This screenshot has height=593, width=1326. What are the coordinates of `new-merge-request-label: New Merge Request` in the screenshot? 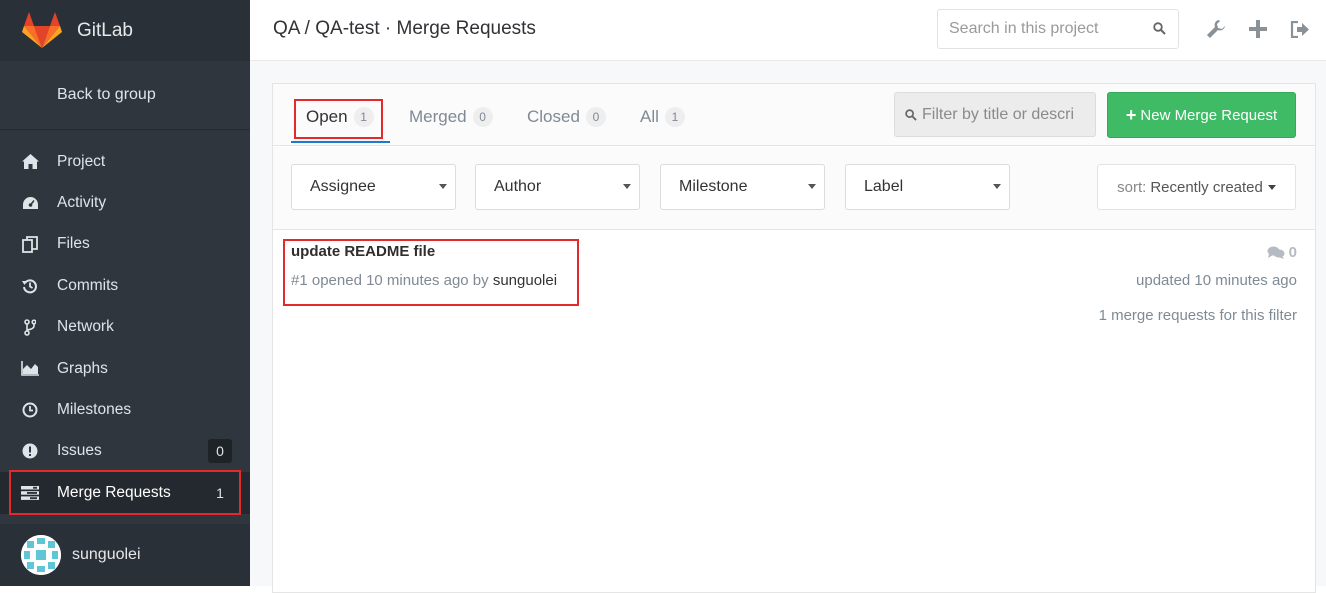 It's located at (1209, 115).